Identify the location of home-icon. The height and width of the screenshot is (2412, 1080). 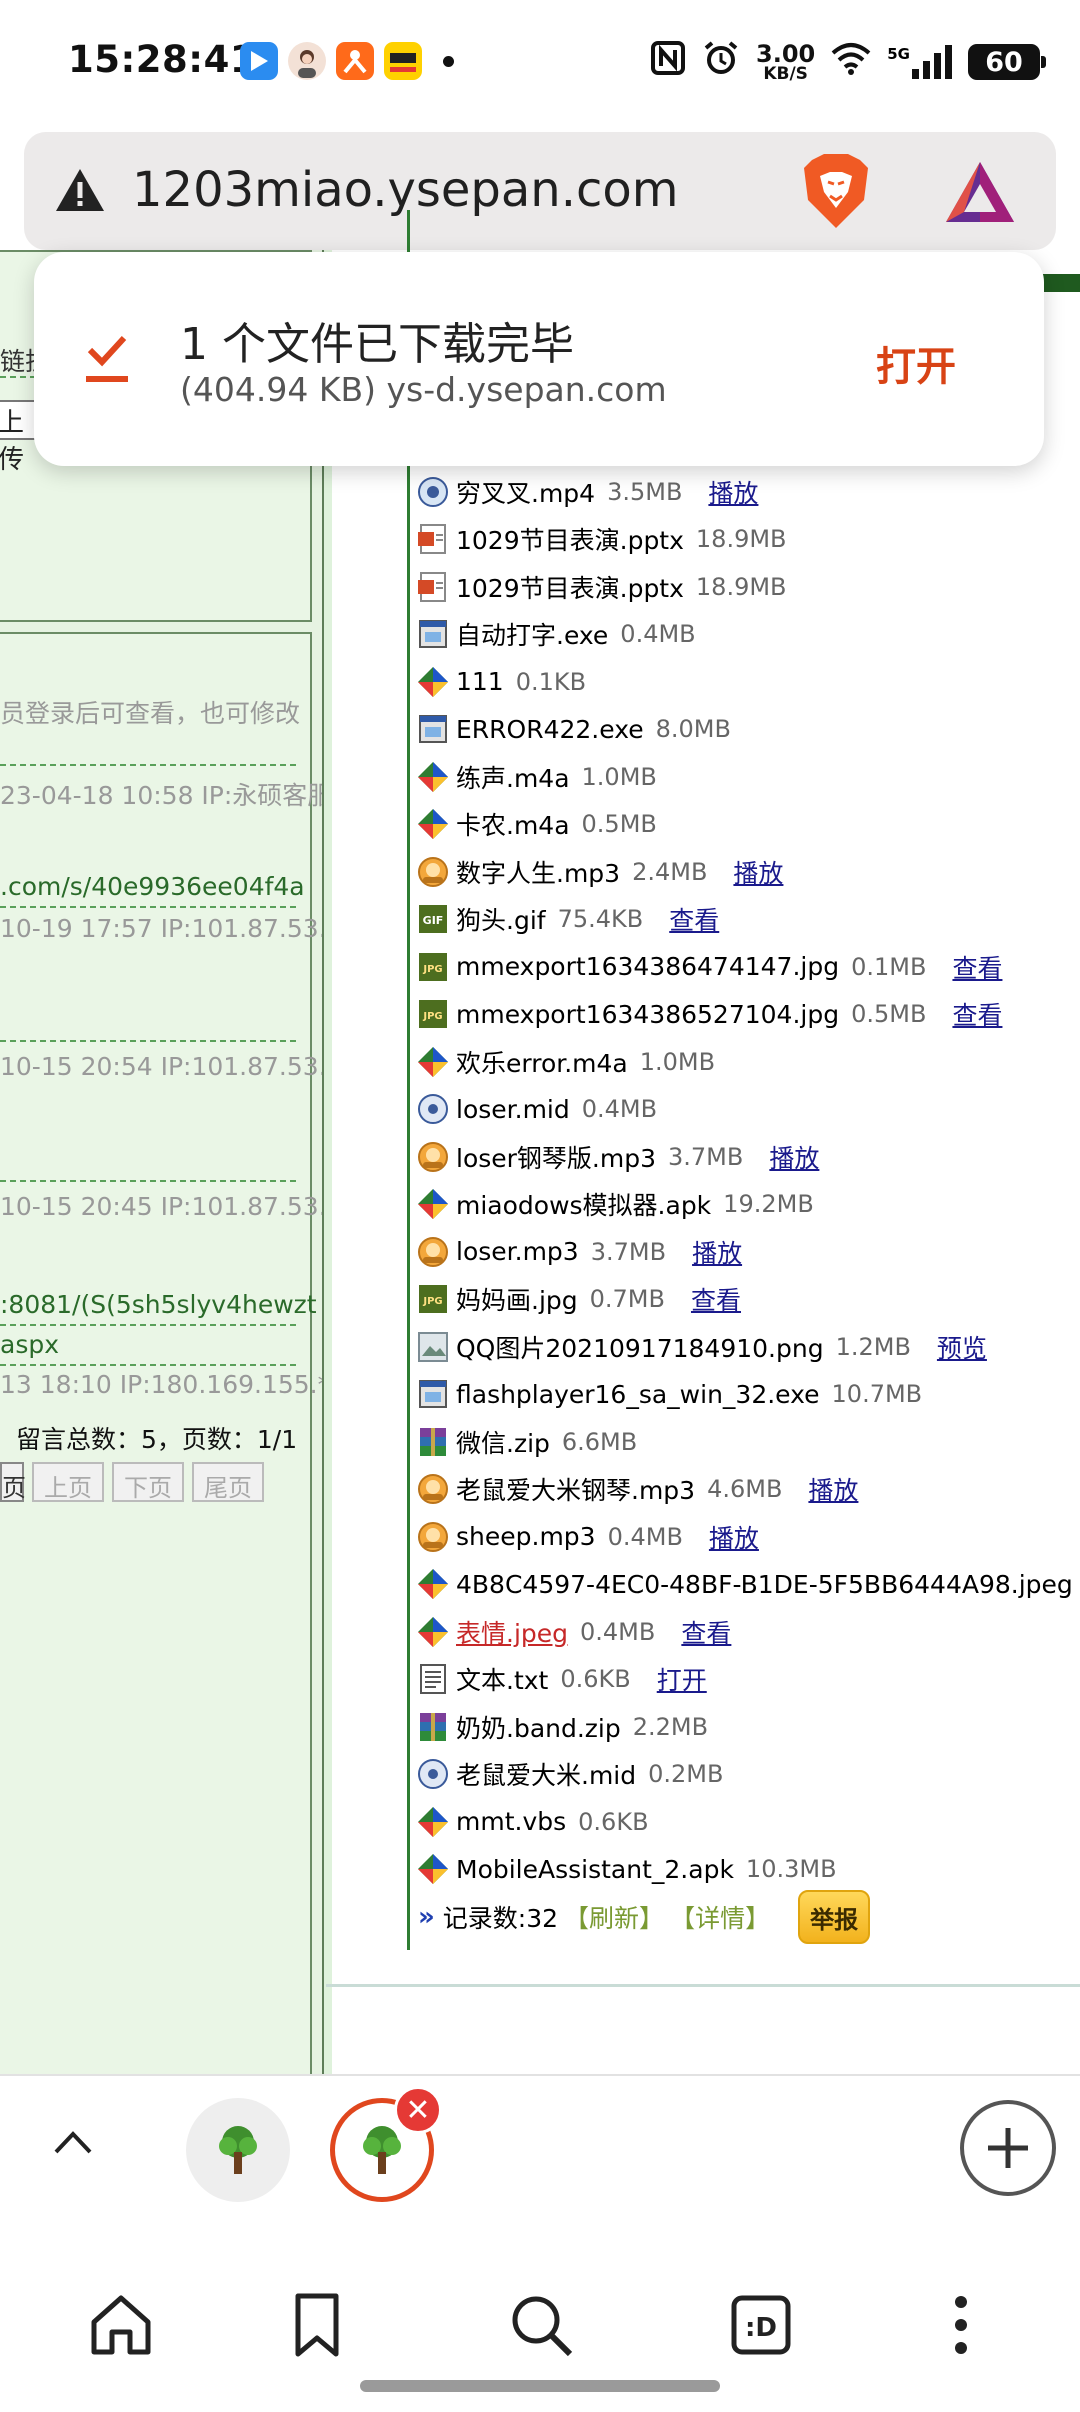
(121, 2325).